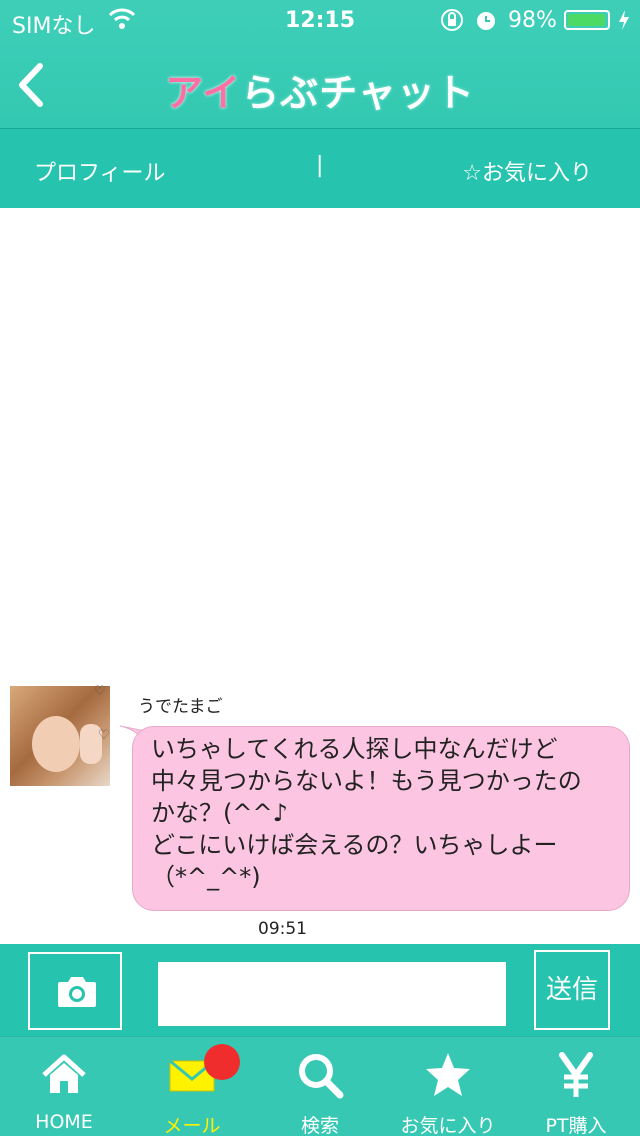 The image size is (640, 1136). I want to click on camera-icon, so click(77, 992).